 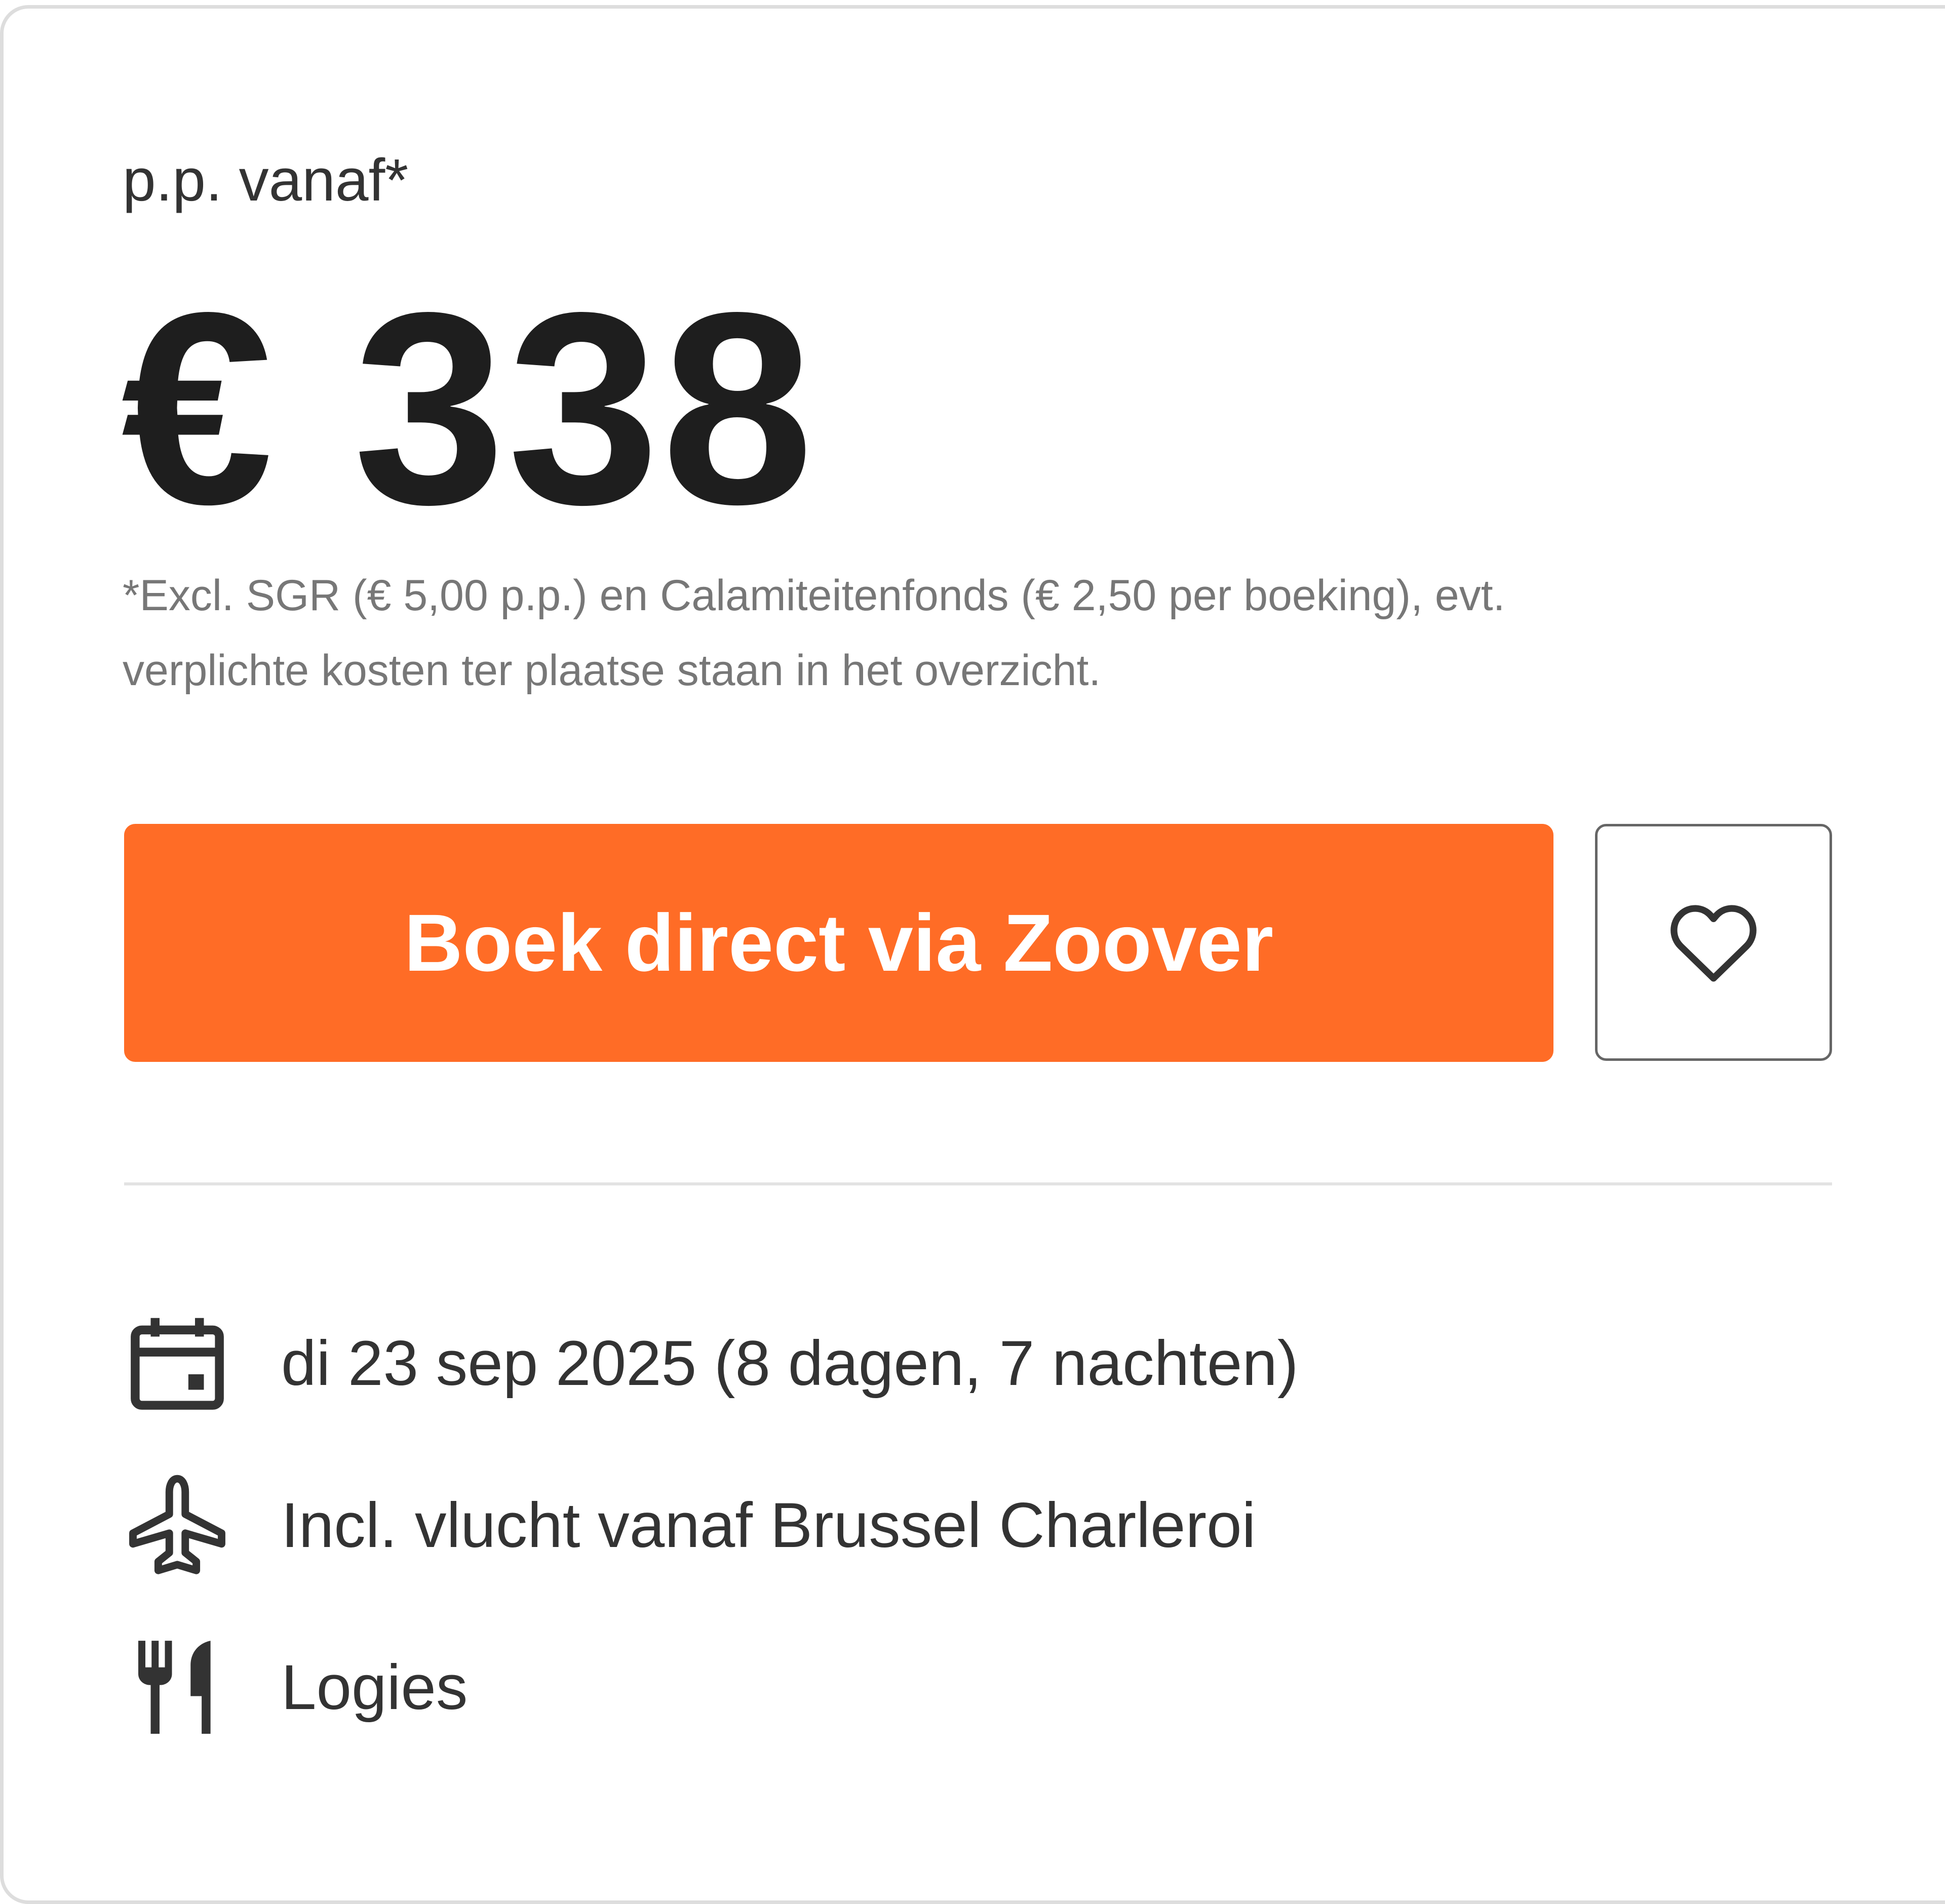 I want to click on detail-row-flight: Incl. vlucht vanaf Brussel Charleroi, so click(x=690, y=1525).